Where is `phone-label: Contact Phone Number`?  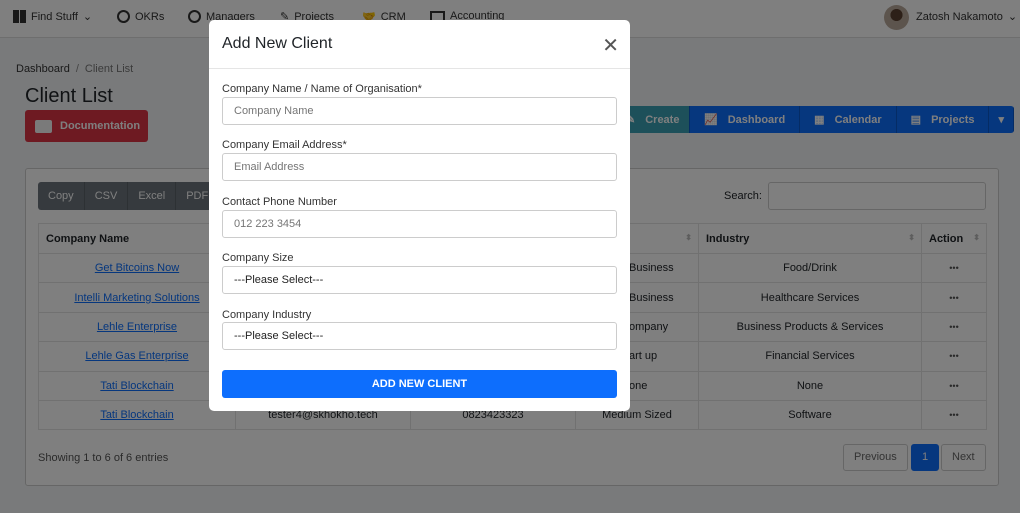 phone-label: Contact Phone Number is located at coordinates (279, 202).